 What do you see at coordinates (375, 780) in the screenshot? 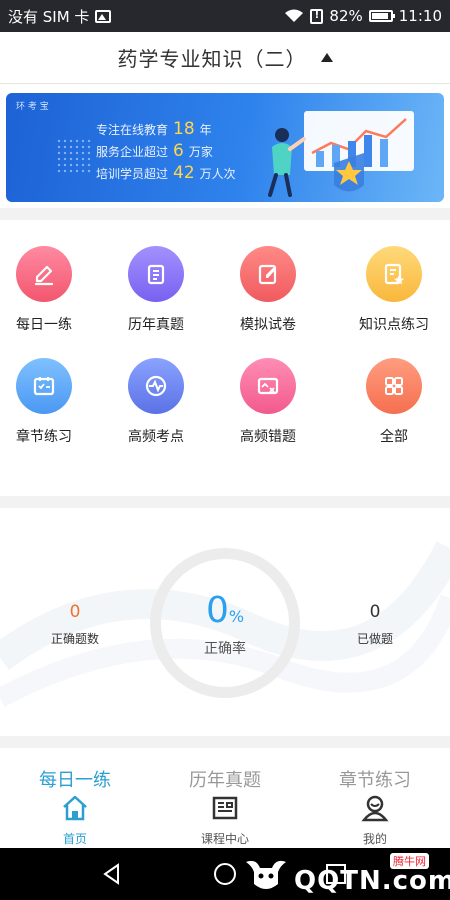
I see `tab-title: 章节练习` at bounding box center [375, 780].